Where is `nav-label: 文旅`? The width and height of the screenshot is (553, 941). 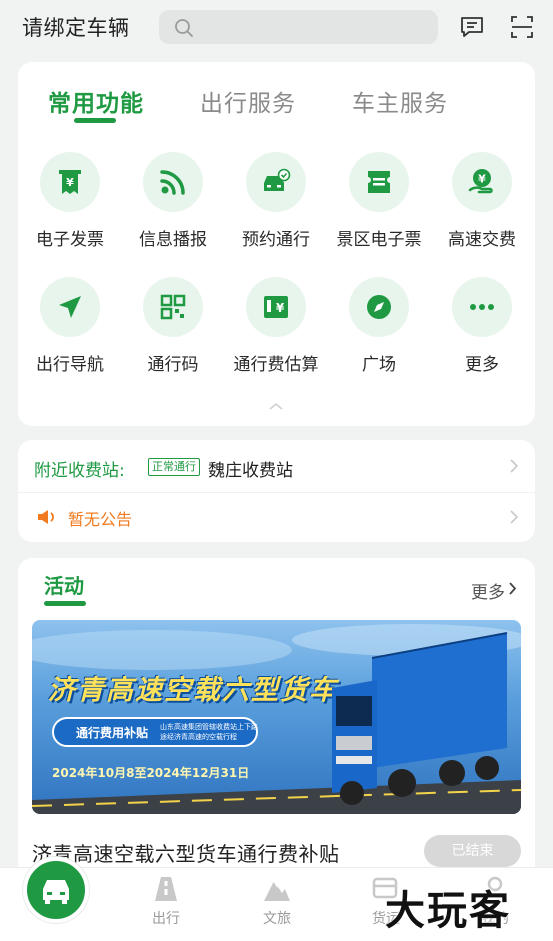 nav-label: 文旅 is located at coordinates (277, 919).